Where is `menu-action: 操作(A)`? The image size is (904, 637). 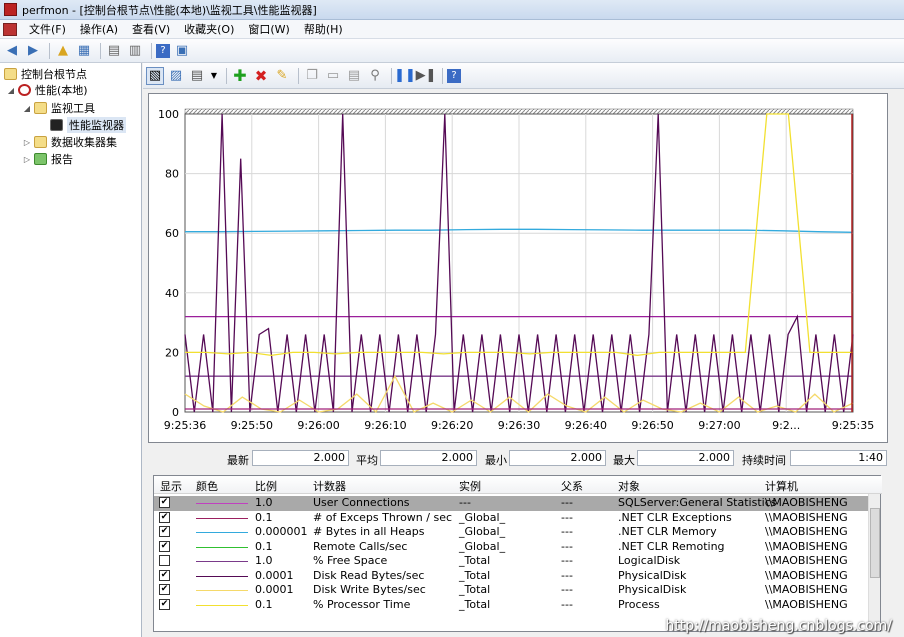
menu-action: 操作(A) is located at coordinates (99, 29).